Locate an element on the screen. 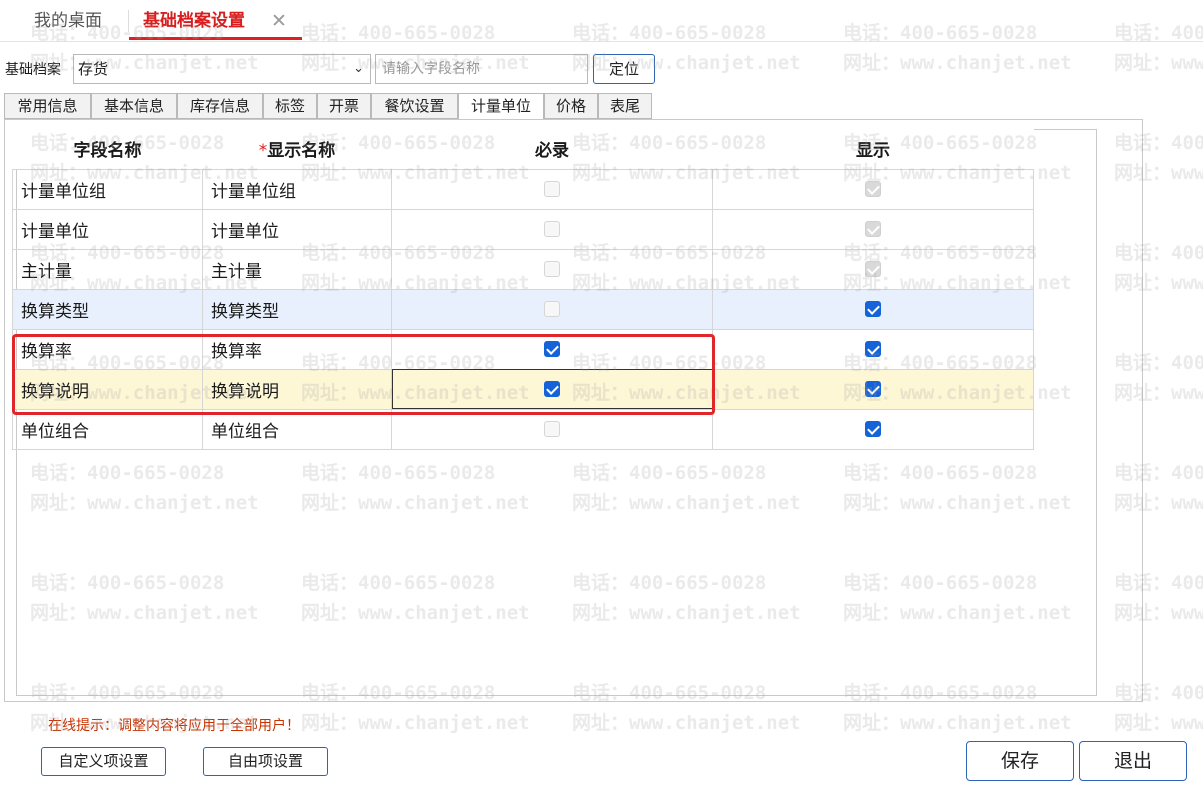 The height and width of the screenshot is (786, 1203). save-button: 保存 is located at coordinates (1020, 761).